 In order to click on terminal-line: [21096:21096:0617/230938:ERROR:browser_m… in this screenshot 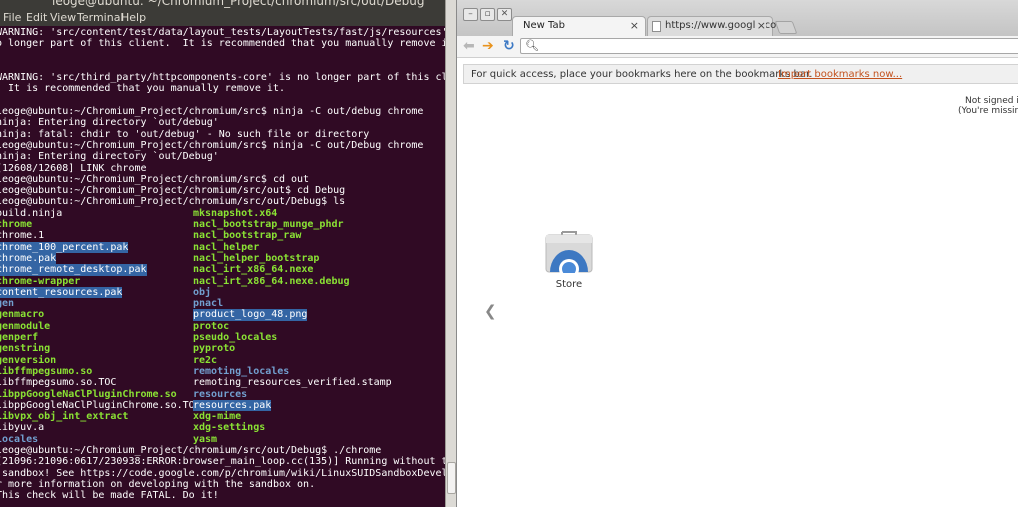, I will do `click(222, 462)`.